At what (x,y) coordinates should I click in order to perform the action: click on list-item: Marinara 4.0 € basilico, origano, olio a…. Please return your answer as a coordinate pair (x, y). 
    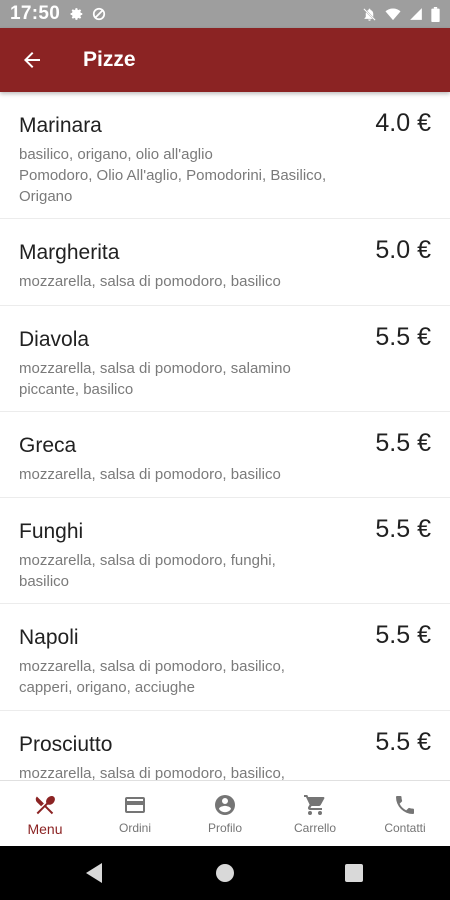
    Looking at the image, I should click on (225, 155).